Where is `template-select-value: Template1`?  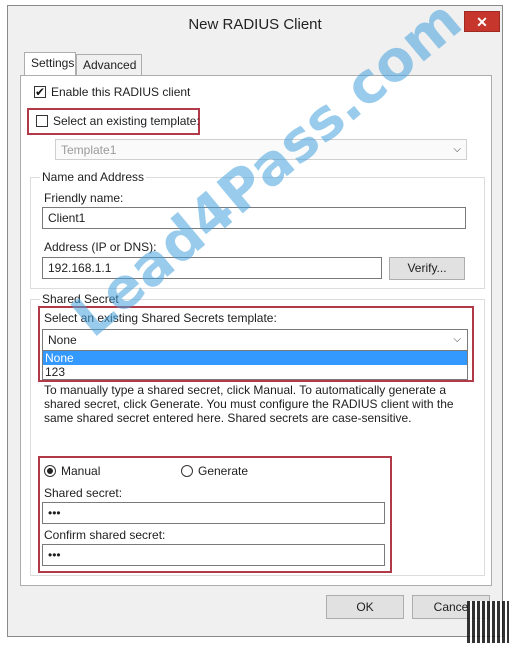
template-select-value: Template1 is located at coordinates (89, 150).